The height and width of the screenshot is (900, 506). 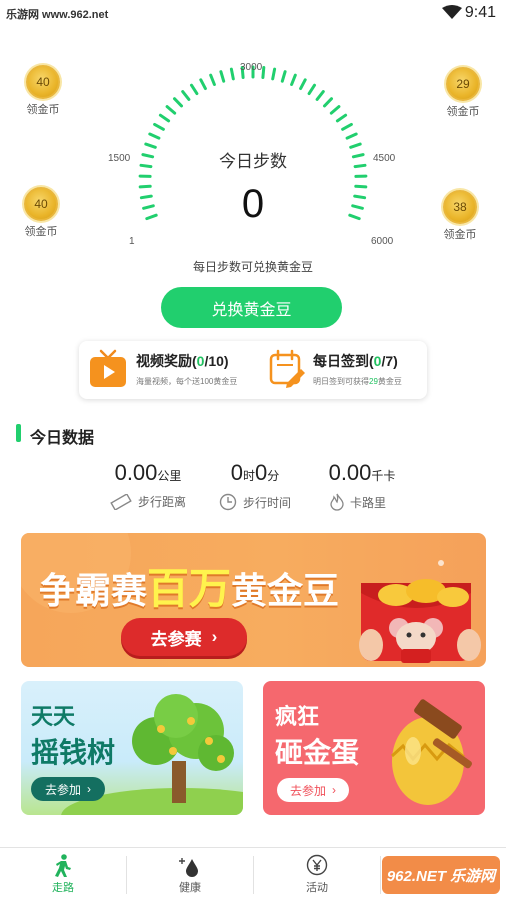 I want to click on steps-title: 今日步数, so click(x=253, y=161).